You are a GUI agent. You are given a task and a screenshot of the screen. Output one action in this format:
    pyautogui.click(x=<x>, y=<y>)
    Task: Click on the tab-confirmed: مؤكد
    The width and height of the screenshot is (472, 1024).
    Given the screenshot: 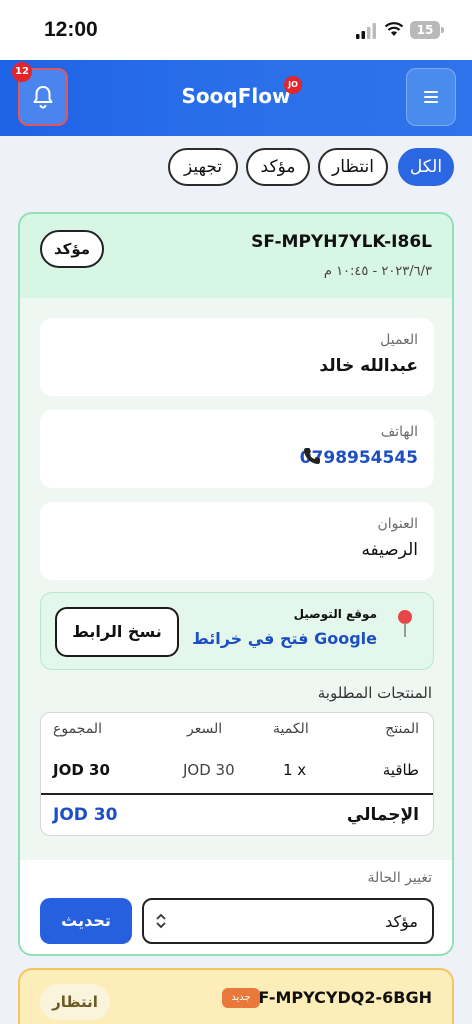 What is the action you would take?
    pyautogui.click(x=278, y=167)
    